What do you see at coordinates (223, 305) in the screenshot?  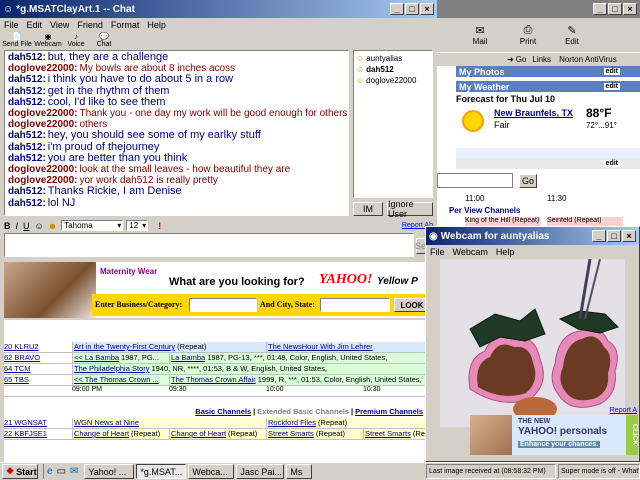 I see `business-input` at bounding box center [223, 305].